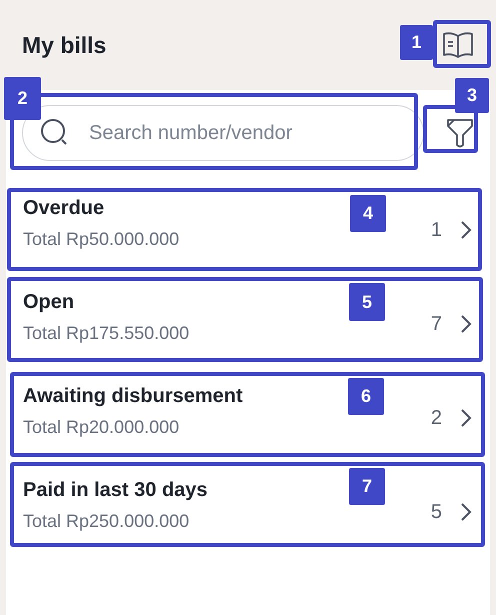  What do you see at coordinates (48, 302) in the screenshot?
I see `category-title: Open` at bounding box center [48, 302].